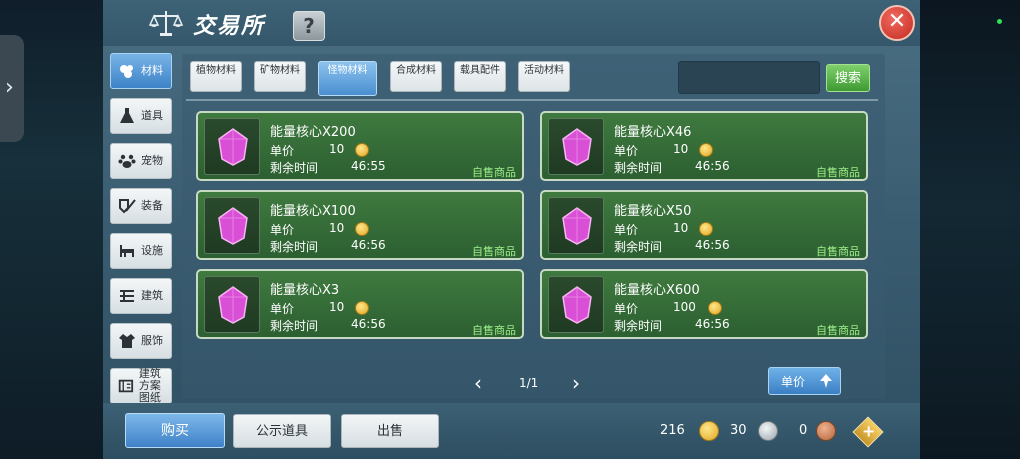  Describe the element at coordinates (127, 161) in the screenshot. I see `paw-icon` at that location.